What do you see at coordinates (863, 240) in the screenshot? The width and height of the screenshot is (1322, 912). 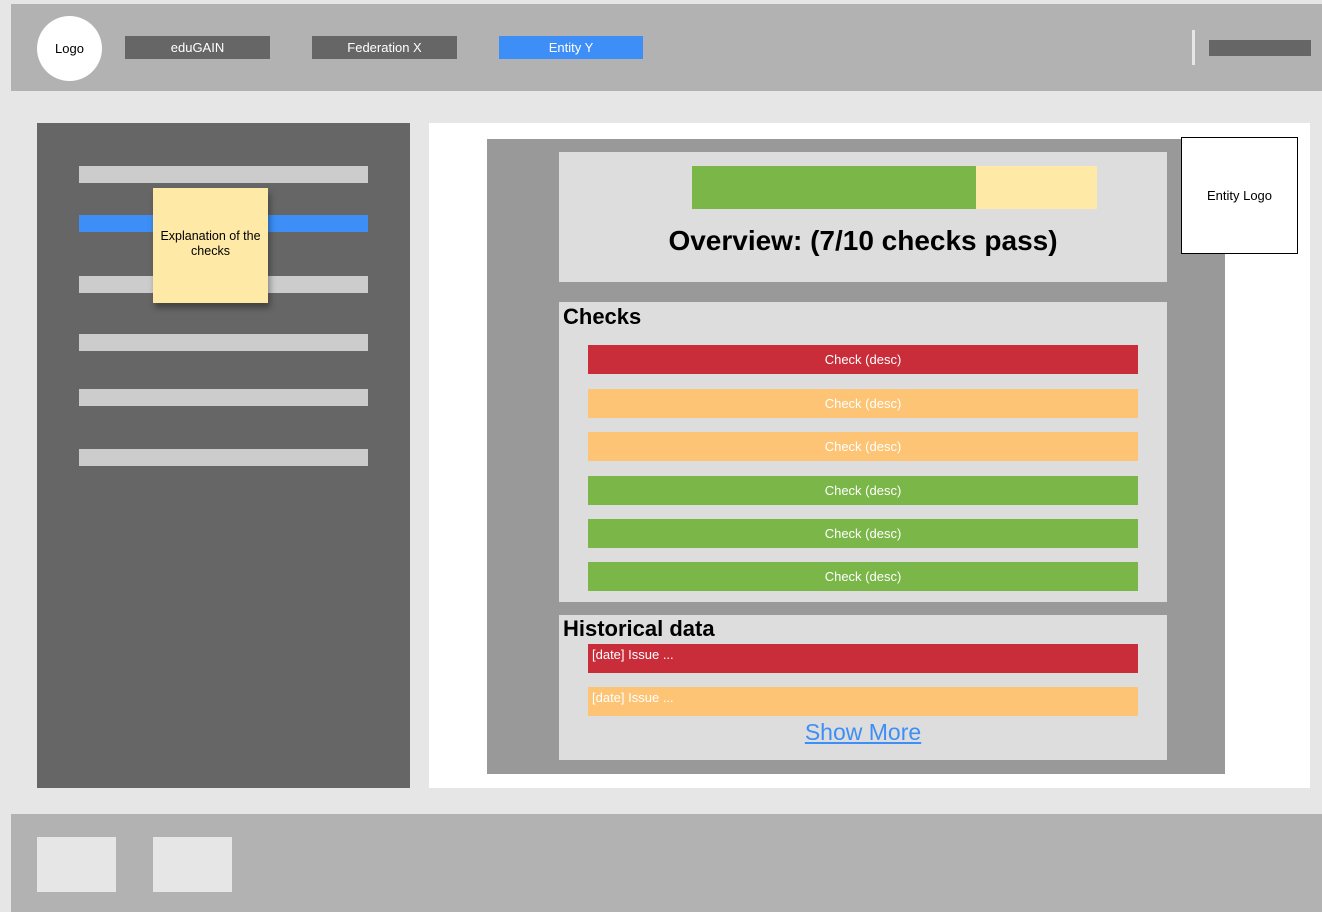 I see `overview-title: Overview: (7/10 checks pass)` at bounding box center [863, 240].